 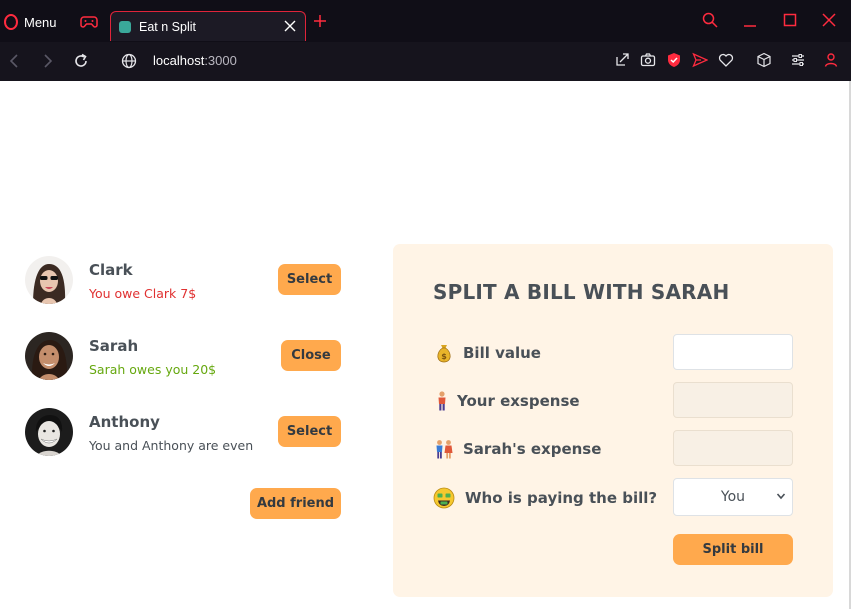 I want to click on payer-selected-value: You, so click(x=733, y=497).